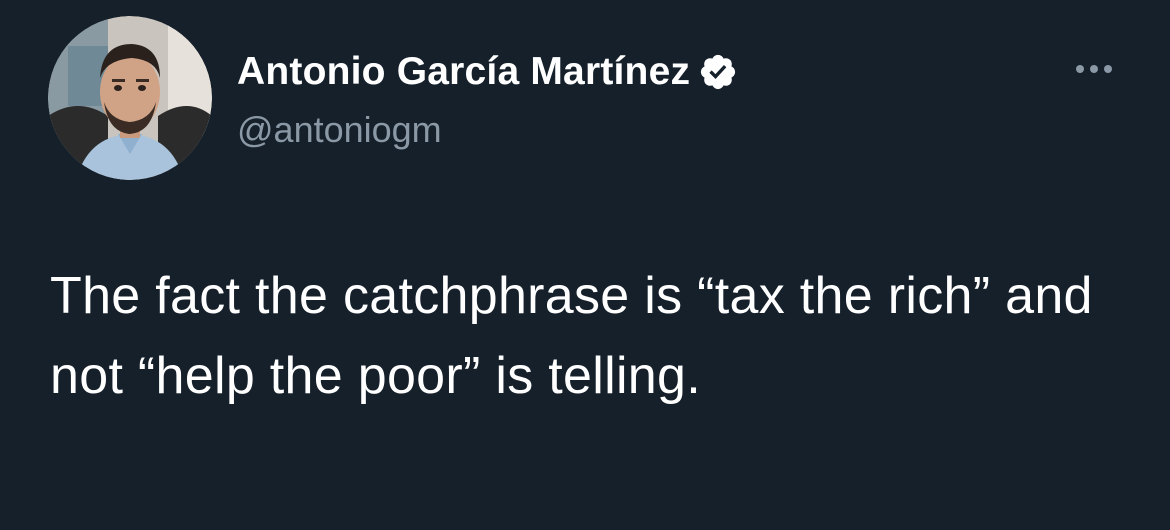  I want to click on author-display-name: Antonio García Martínez, so click(463, 72).